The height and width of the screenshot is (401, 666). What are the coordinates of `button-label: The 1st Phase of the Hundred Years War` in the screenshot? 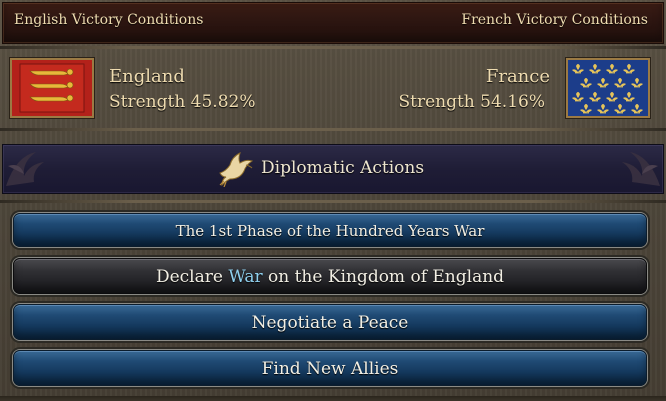 It's located at (330, 231).